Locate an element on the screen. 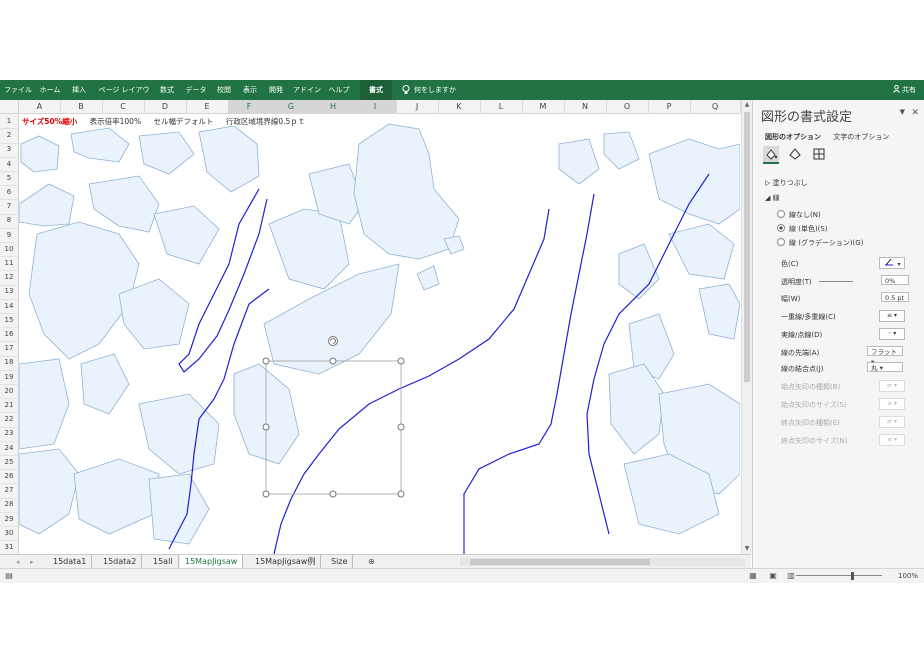 The width and height of the screenshot is (924, 660). tell-me-box: 何をしますか is located at coordinates (429, 90).